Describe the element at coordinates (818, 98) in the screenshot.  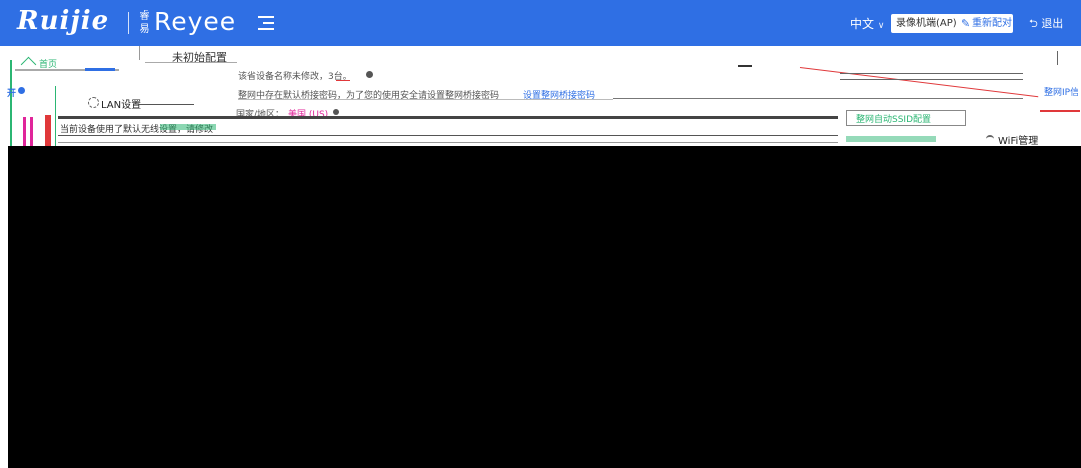
I see `dashed-row-line` at that location.